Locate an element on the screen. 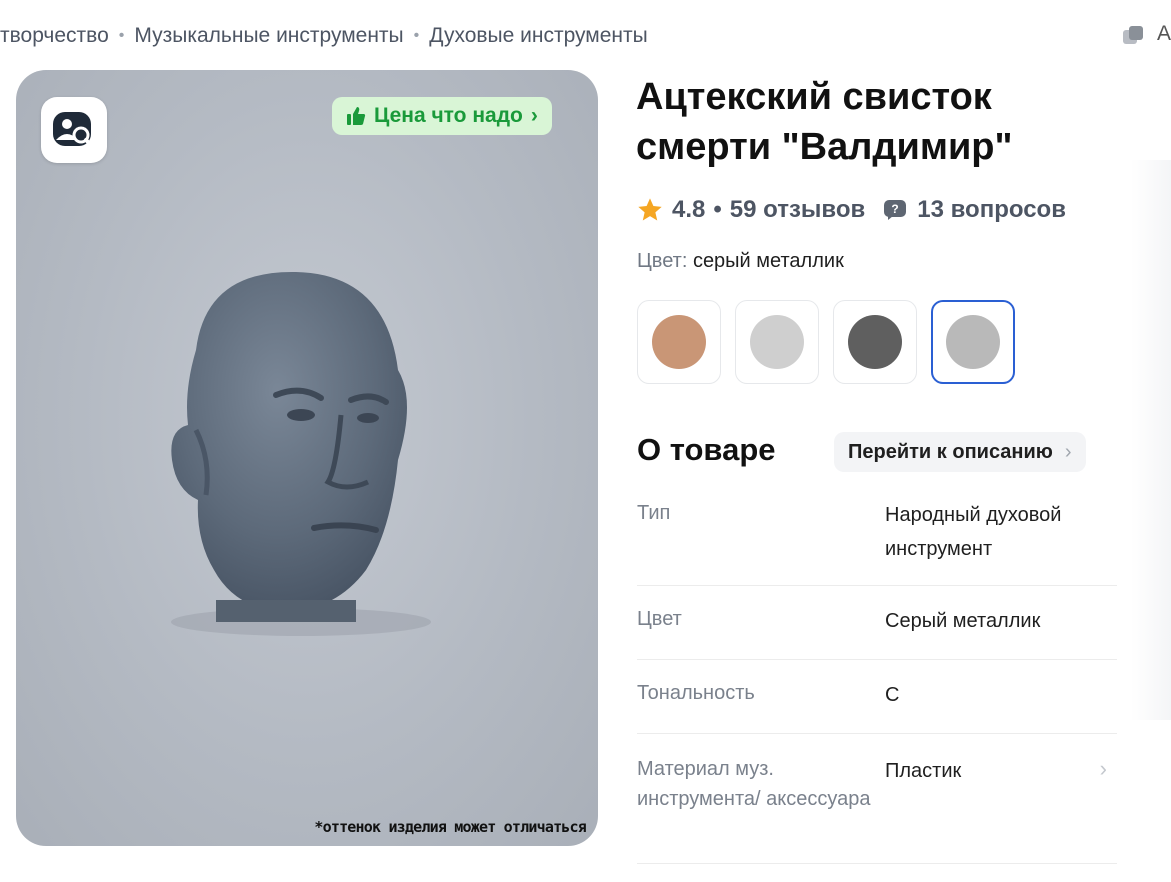 The height and width of the screenshot is (882, 1171). spec-row: Тональность С is located at coordinates (877, 697).